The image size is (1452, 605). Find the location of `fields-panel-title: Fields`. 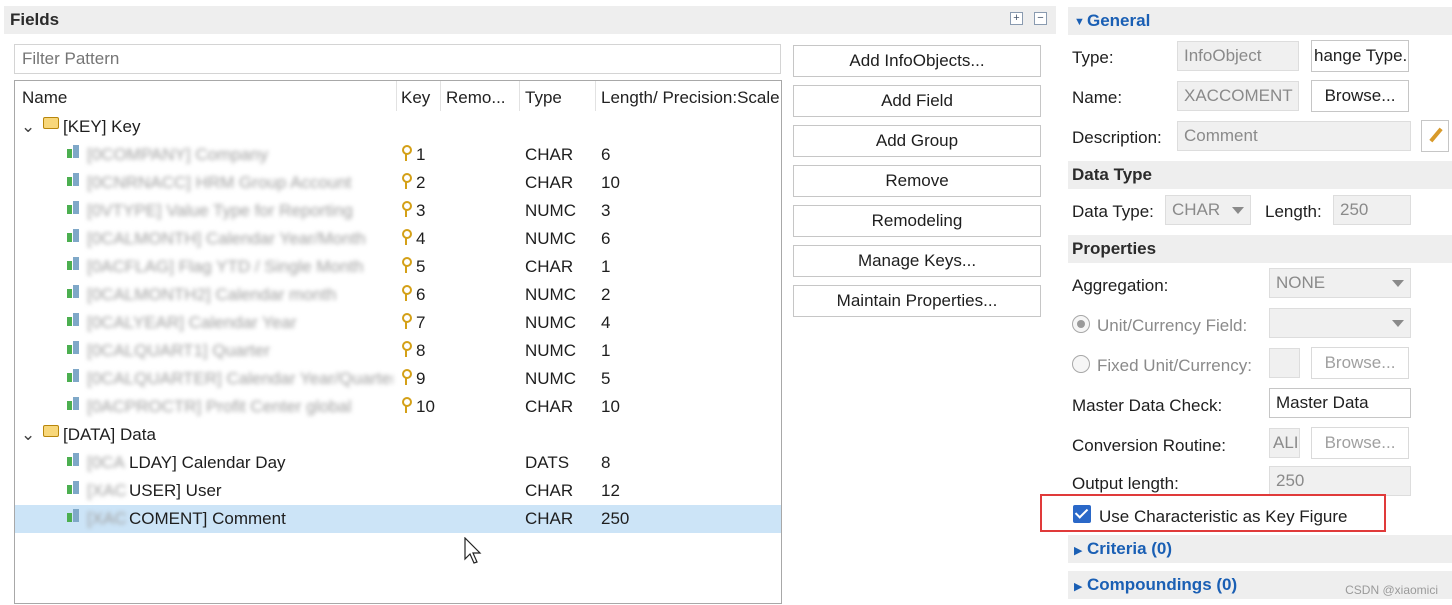

fields-panel-title: Fields is located at coordinates (35, 19).